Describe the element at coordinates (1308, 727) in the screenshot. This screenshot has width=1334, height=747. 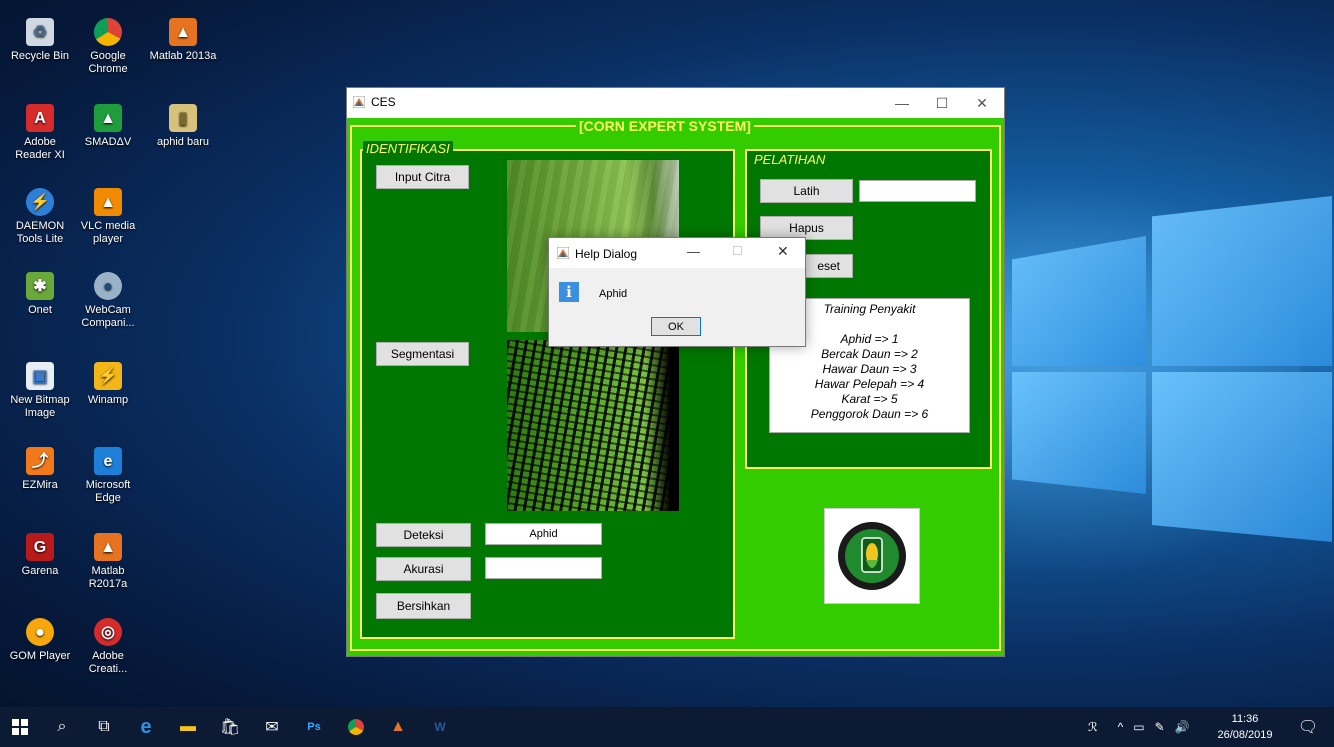
I see `notifications-icon: 🗨` at that location.